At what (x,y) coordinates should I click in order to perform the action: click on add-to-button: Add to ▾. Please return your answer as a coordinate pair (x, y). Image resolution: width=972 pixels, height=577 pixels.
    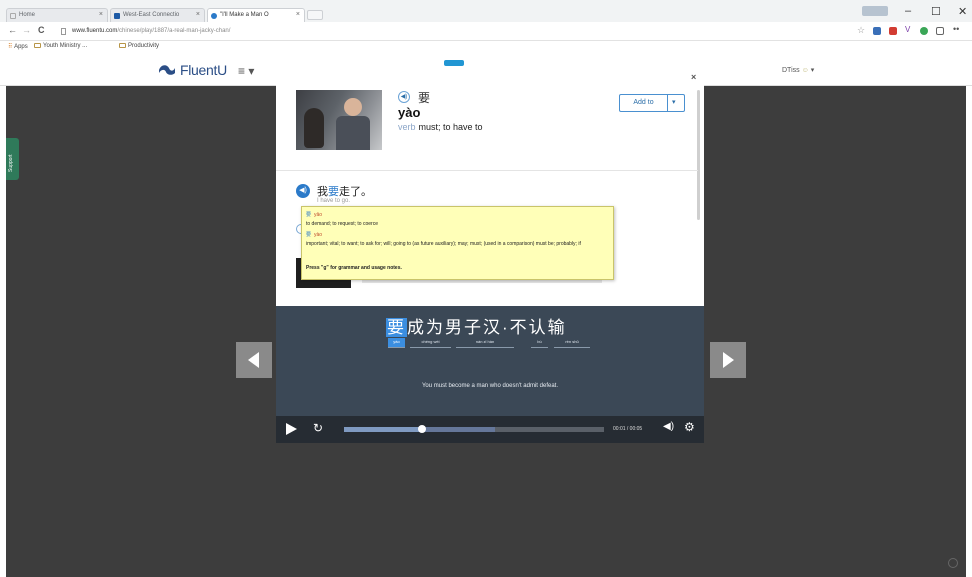
    Looking at the image, I should click on (652, 103).